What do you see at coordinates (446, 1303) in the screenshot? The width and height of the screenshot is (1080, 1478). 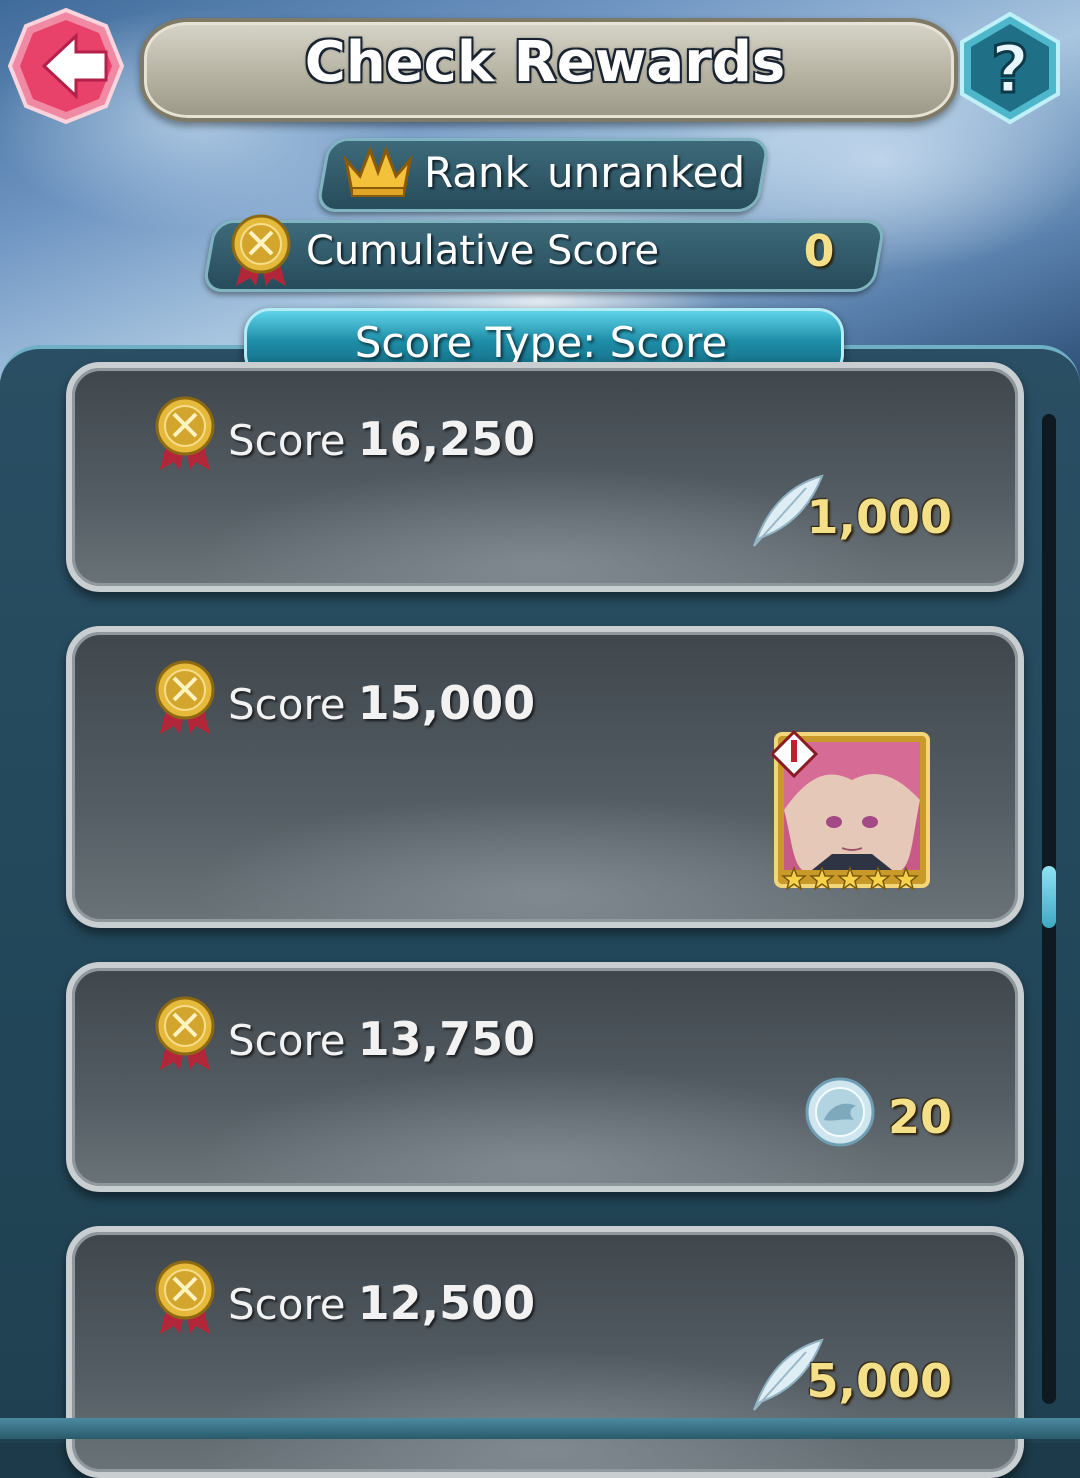 I see `score-value: 12,500` at bounding box center [446, 1303].